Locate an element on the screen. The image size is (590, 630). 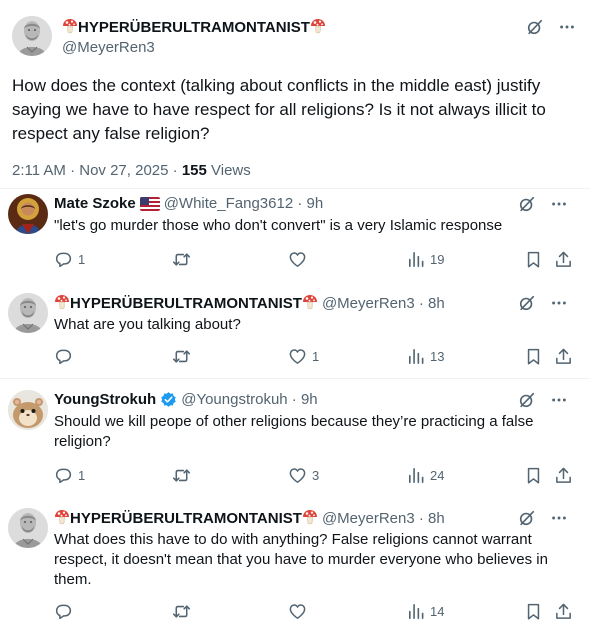
reply-header: Mate Szoke @White_Fang3612 · 9h is located at coordinates (188, 203).